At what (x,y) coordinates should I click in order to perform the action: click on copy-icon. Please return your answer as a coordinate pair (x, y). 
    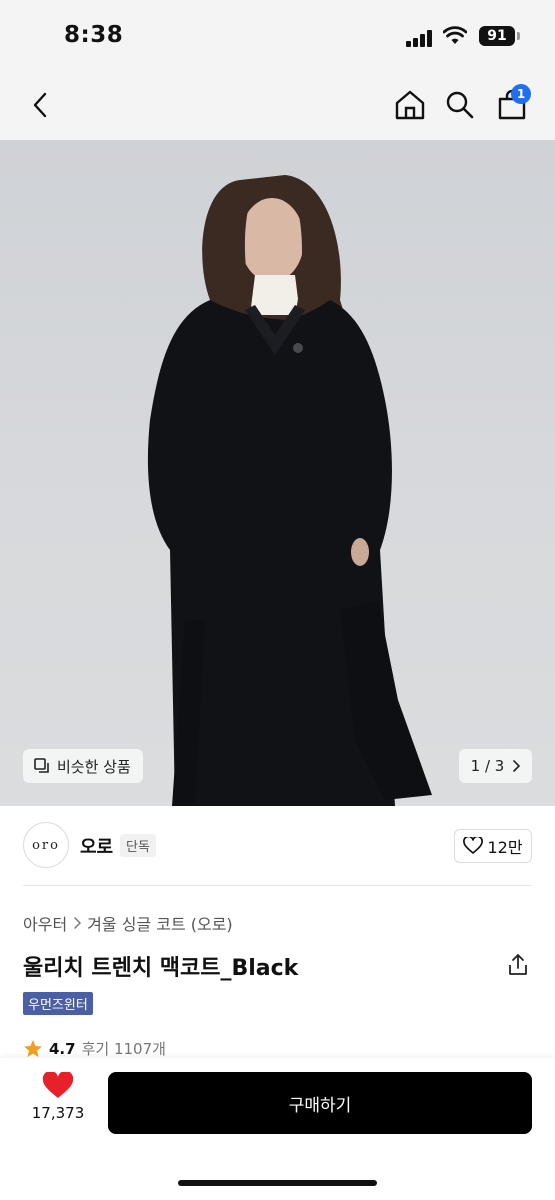
    Looking at the image, I should click on (41, 765).